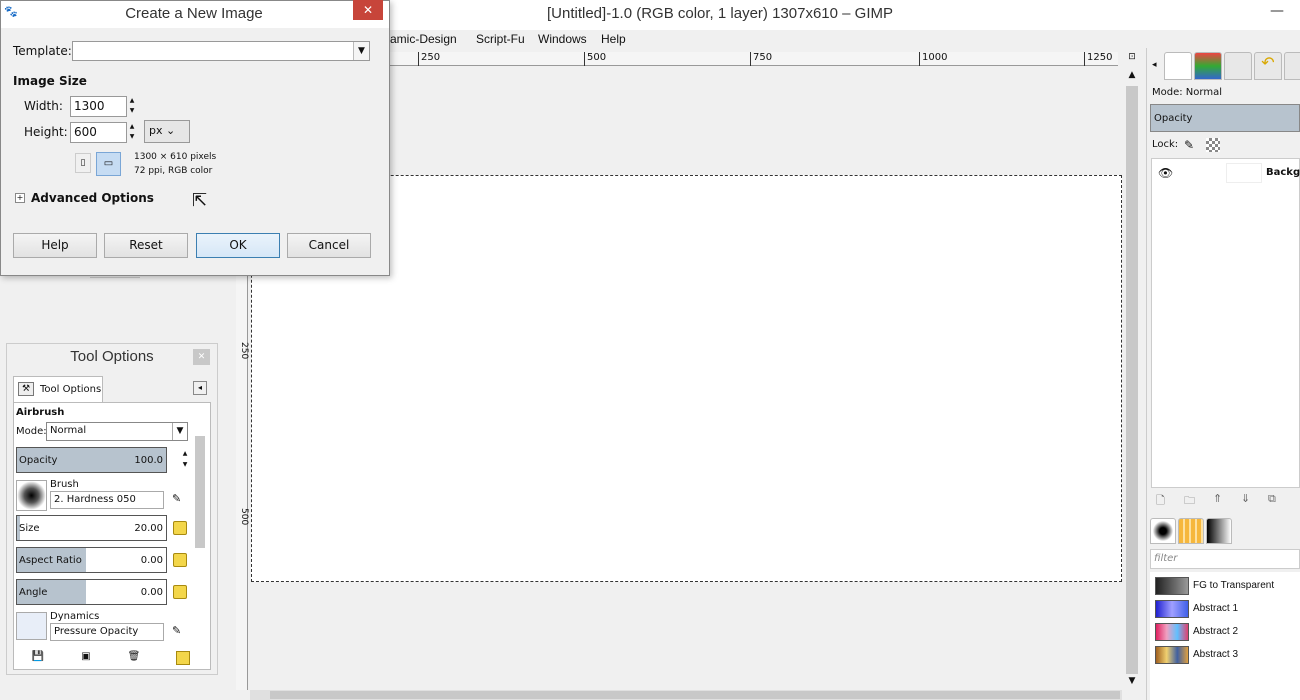  Describe the element at coordinates (29, 528) in the screenshot. I see `size-label: Size` at that location.